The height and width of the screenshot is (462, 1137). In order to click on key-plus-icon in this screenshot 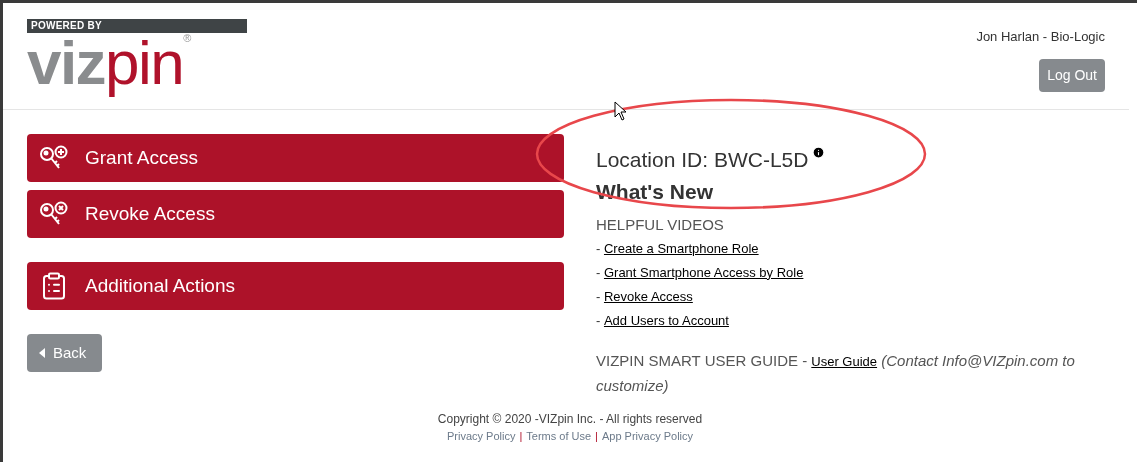, I will do `click(54, 158)`.